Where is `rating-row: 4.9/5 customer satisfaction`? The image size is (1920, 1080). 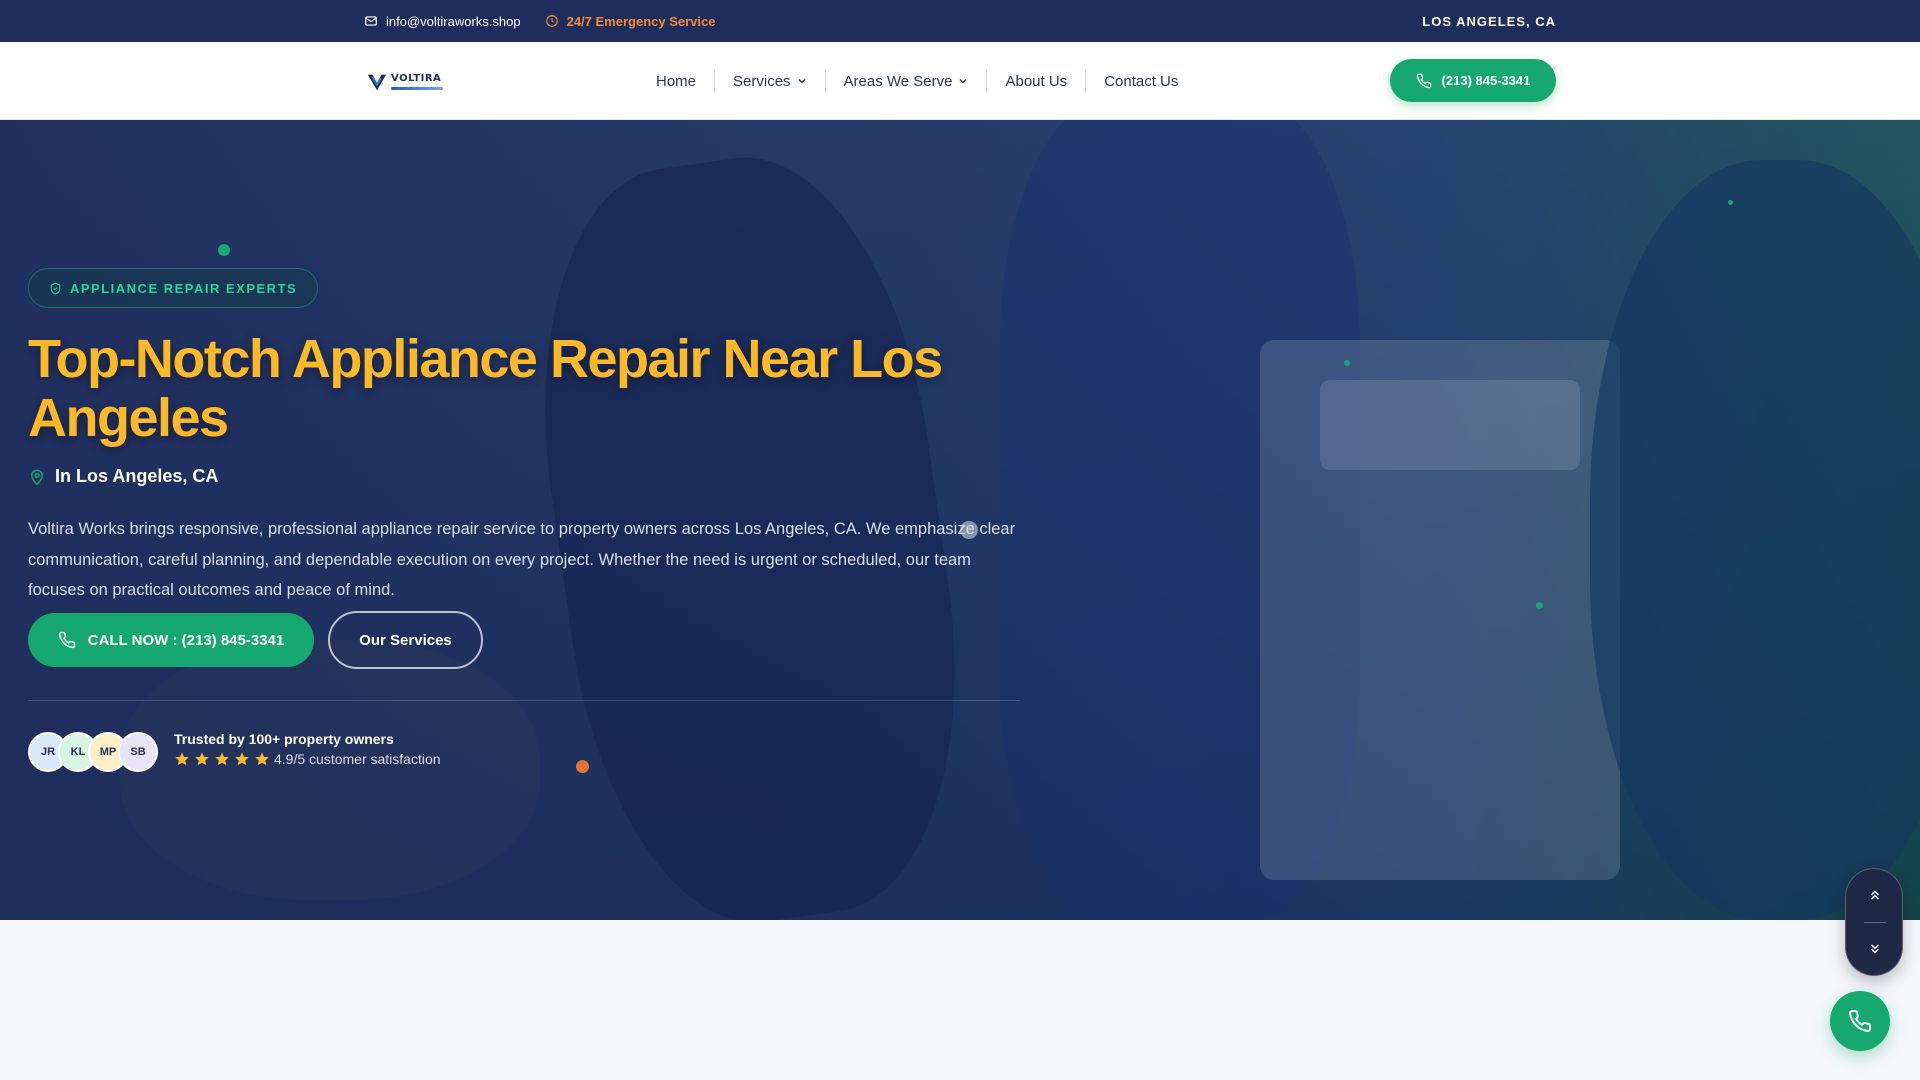 rating-row: 4.9/5 customer satisfaction is located at coordinates (307, 759).